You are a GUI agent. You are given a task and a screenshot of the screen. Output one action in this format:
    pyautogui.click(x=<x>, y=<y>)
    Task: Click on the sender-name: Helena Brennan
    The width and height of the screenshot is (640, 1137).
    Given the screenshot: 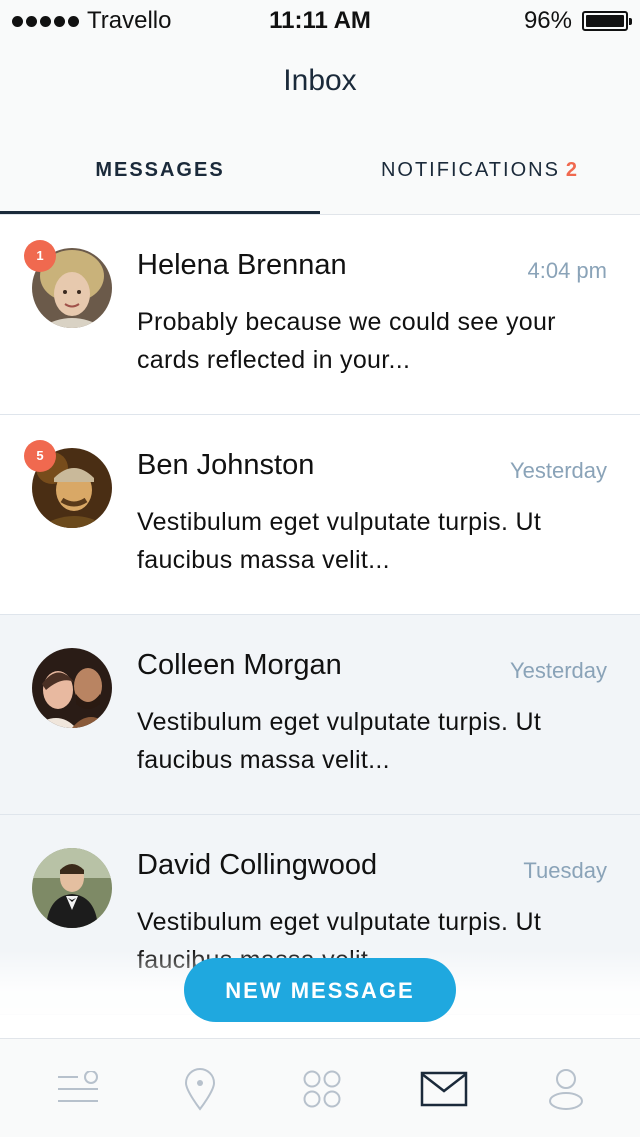 What is the action you would take?
    pyautogui.click(x=242, y=265)
    